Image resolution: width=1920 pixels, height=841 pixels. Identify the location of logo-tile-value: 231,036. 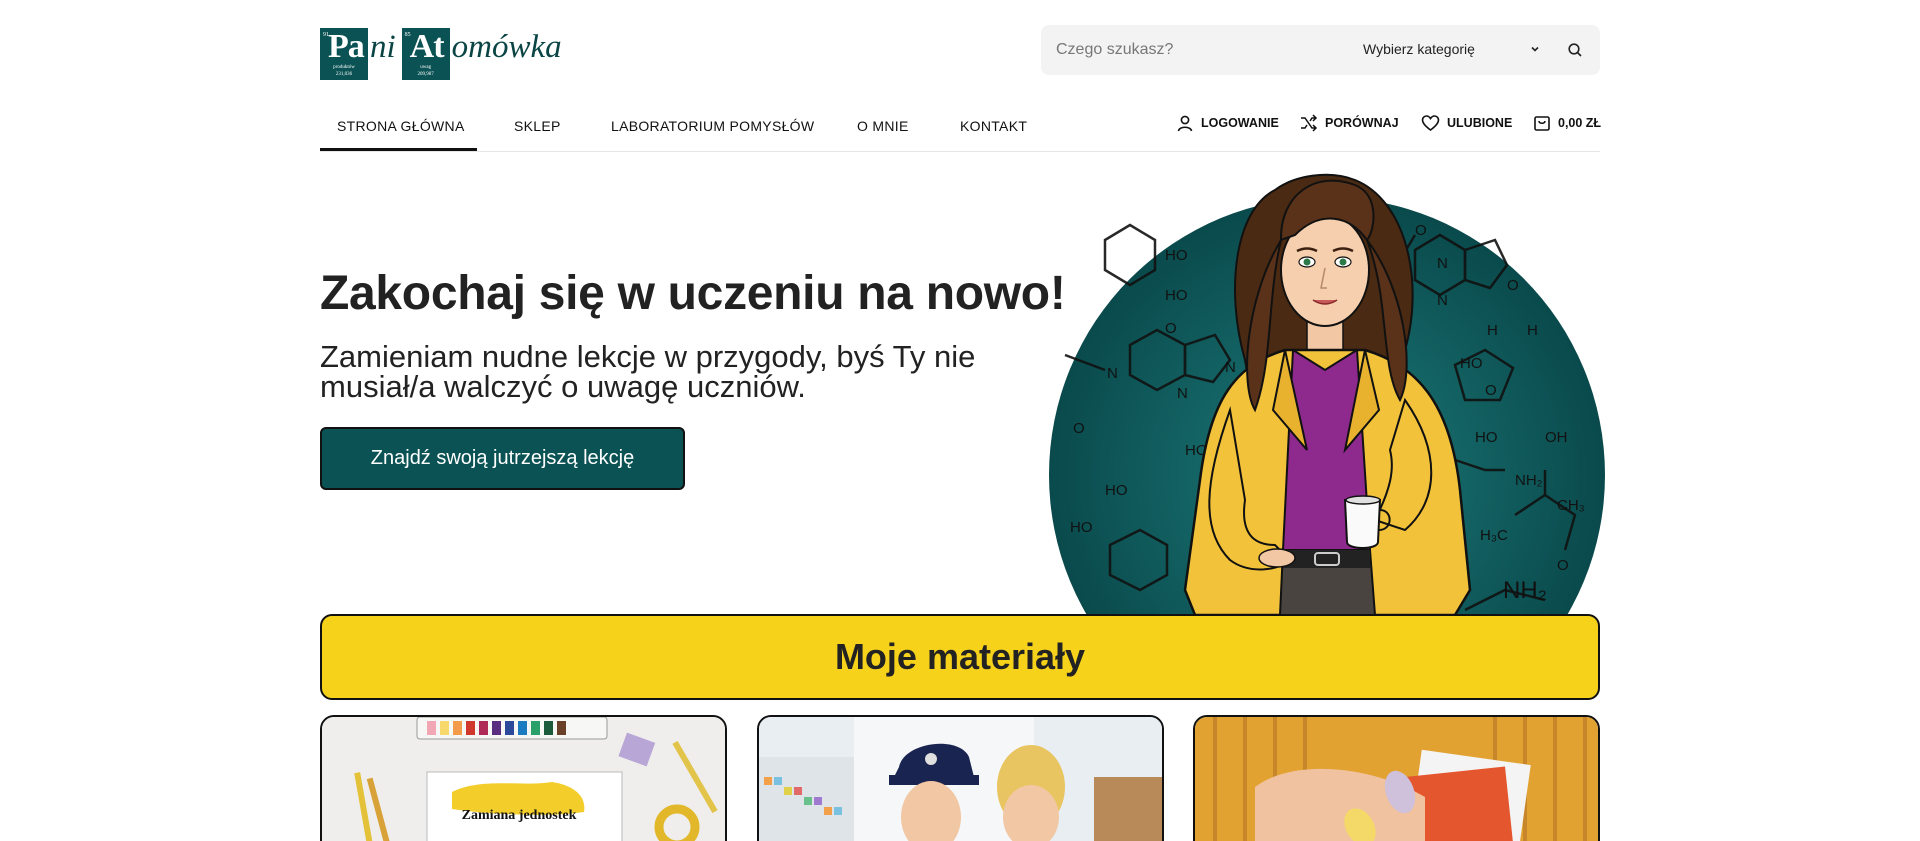
(344, 74).